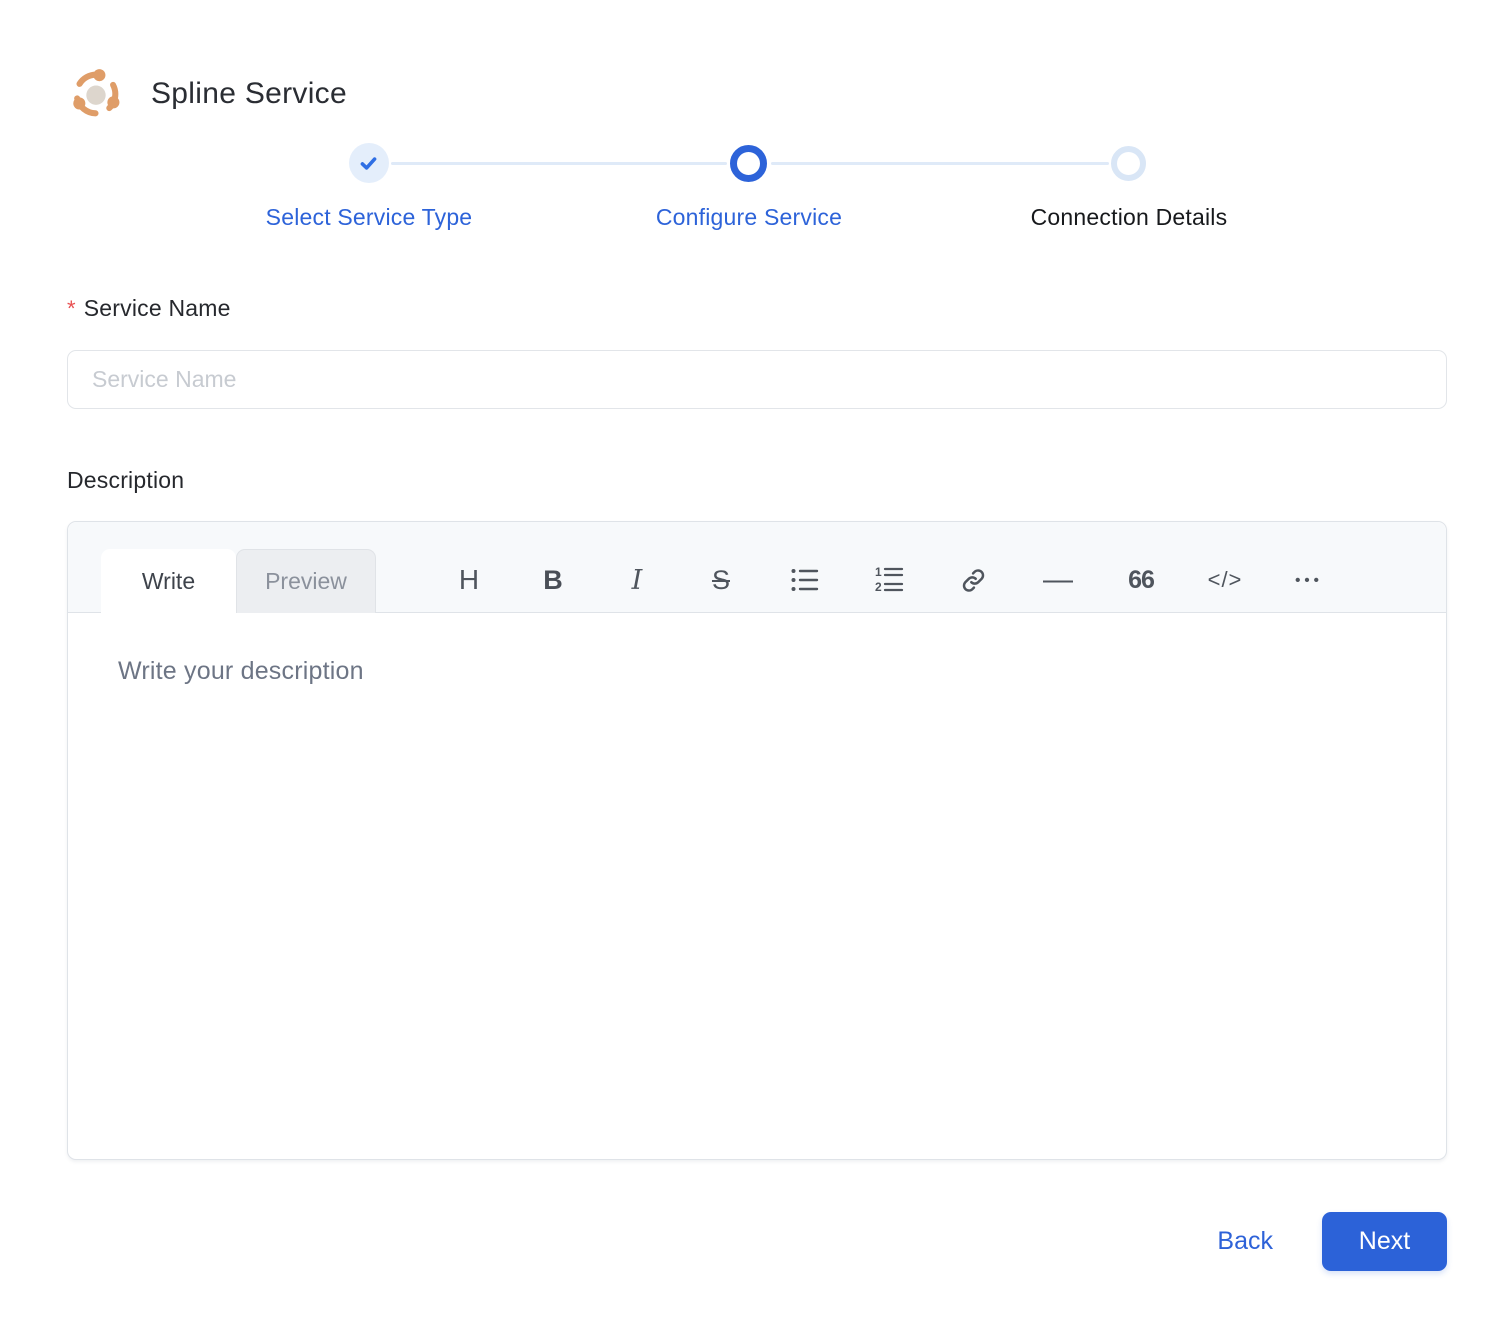 This screenshot has width=1506, height=1332. What do you see at coordinates (368, 163) in the screenshot?
I see `step-completed-check-icon` at bounding box center [368, 163].